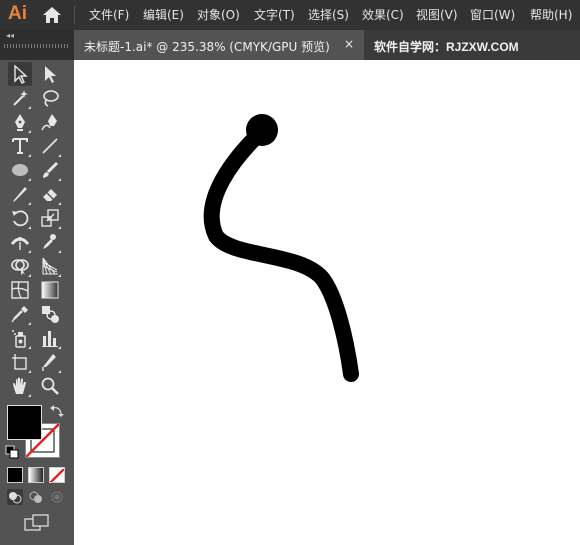 The image size is (580, 545). Describe the element at coordinates (551, 15) in the screenshot. I see `menu-help: 帮助(H)` at that location.